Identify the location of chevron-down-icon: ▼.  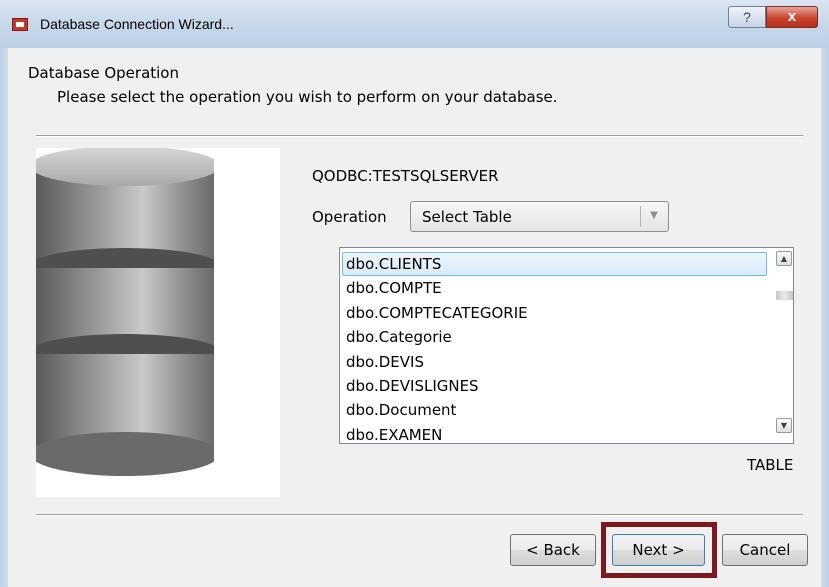
(654, 216).